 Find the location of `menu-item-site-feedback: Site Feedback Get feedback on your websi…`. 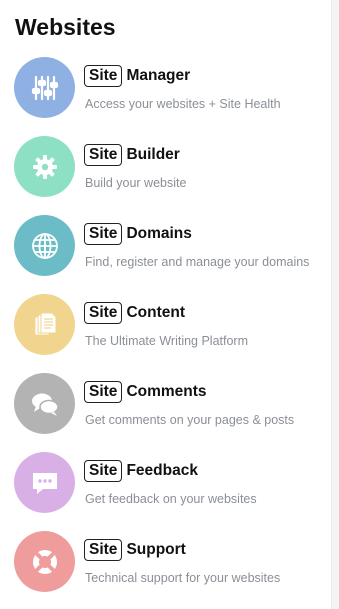

menu-item-site-feedback: Site Feedback Get feedback on your websi… is located at coordinates (172, 483).